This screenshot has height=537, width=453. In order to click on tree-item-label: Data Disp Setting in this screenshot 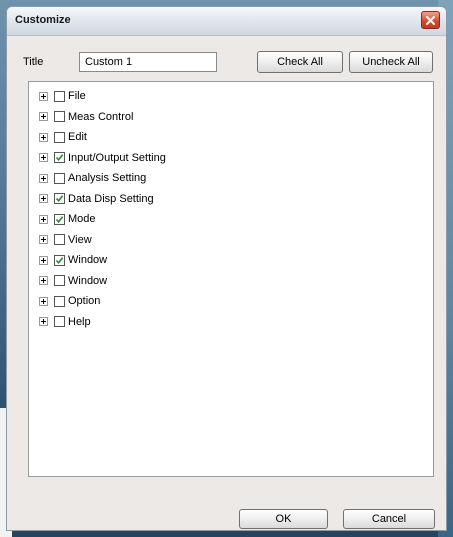, I will do `click(111, 198)`.